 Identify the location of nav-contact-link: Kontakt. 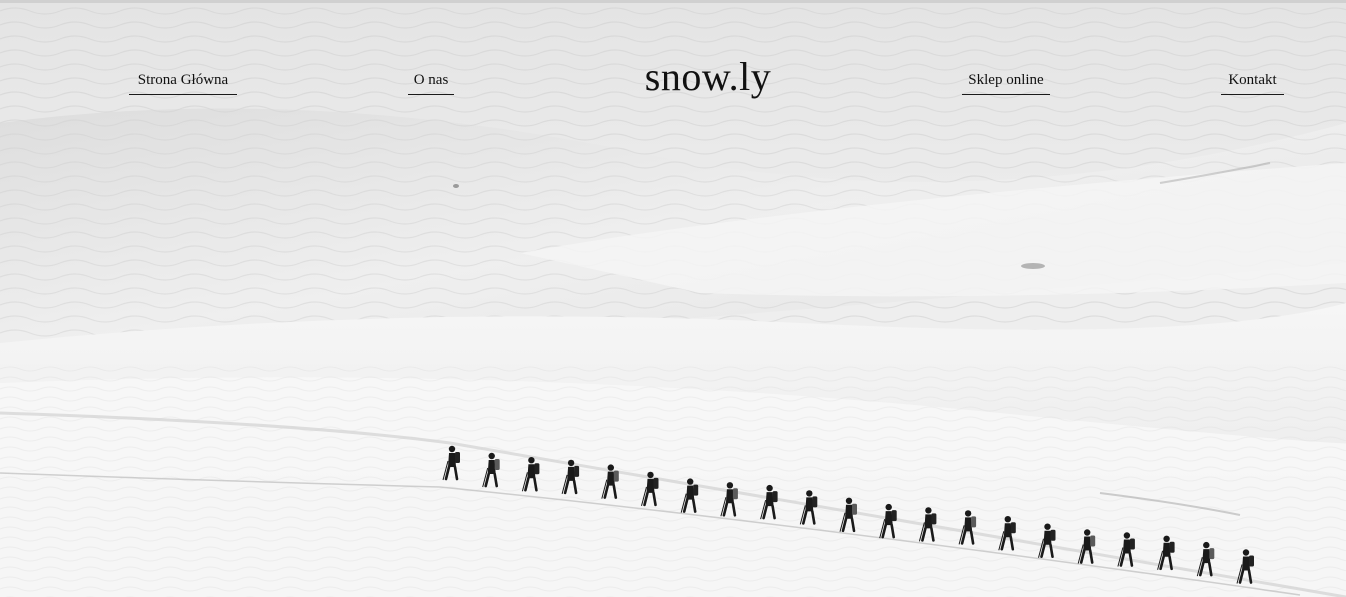
(1252, 82).